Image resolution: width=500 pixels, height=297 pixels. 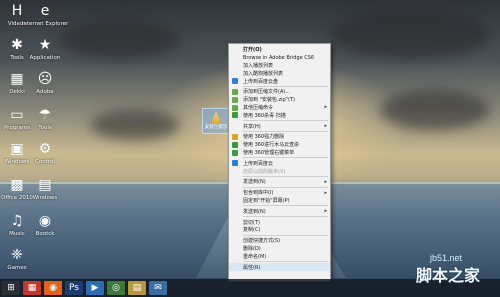 I want to click on bootck-icon: ◉, so click(x=45, y=221).